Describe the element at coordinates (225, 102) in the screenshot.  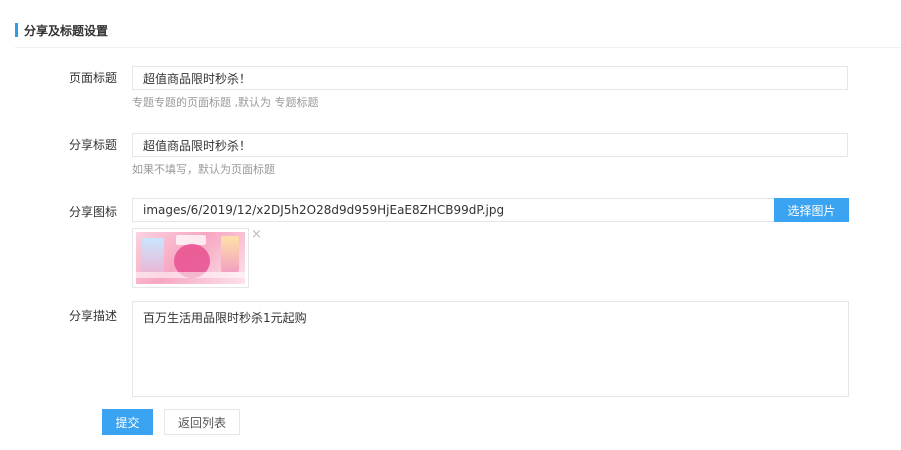
I see `page-title-hint: 专题专题的页面标题 ,默认为 专题标题` at that location.